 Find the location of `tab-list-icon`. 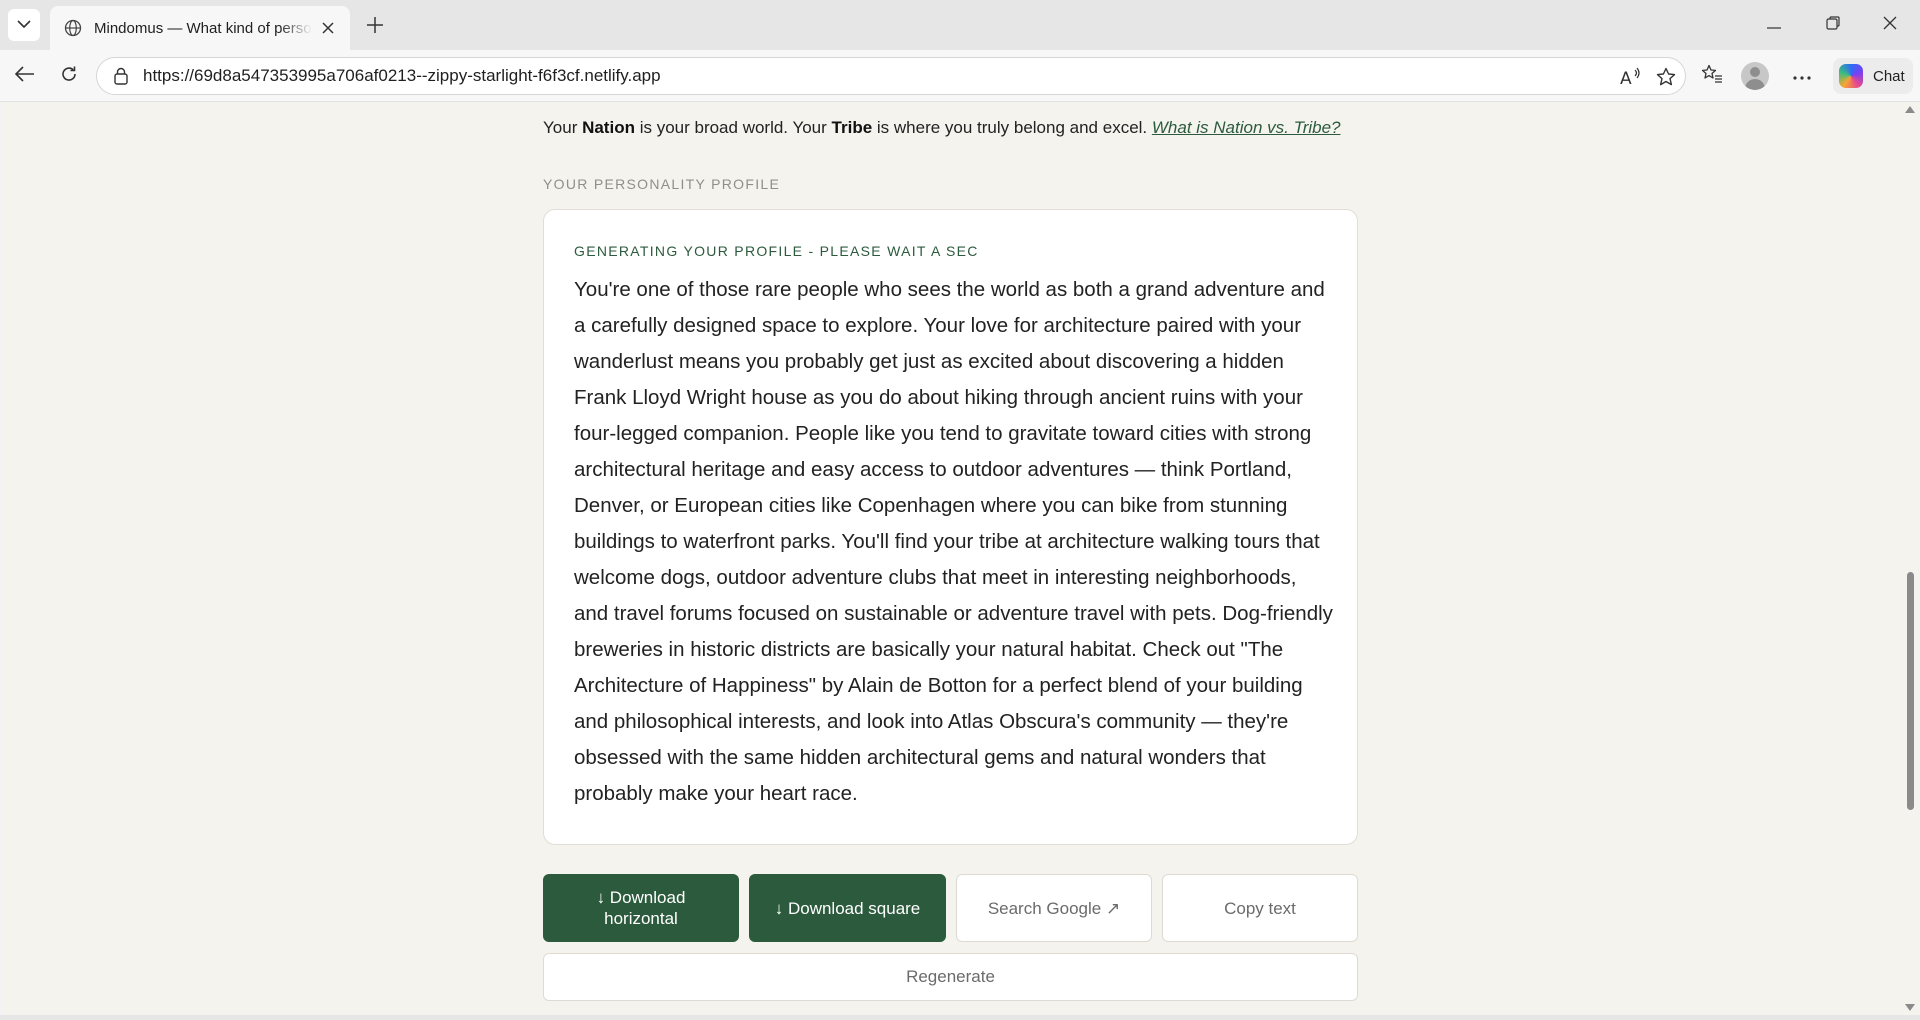

tab-list-icon is located at coordinates (24, 25).